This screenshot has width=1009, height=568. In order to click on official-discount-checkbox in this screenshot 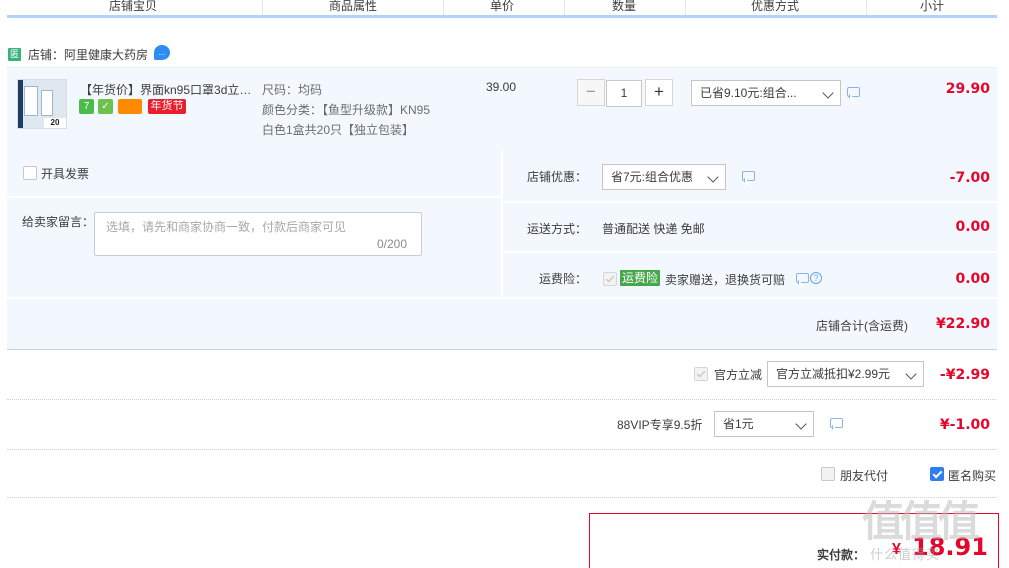, I will do `click(701, 374)`.